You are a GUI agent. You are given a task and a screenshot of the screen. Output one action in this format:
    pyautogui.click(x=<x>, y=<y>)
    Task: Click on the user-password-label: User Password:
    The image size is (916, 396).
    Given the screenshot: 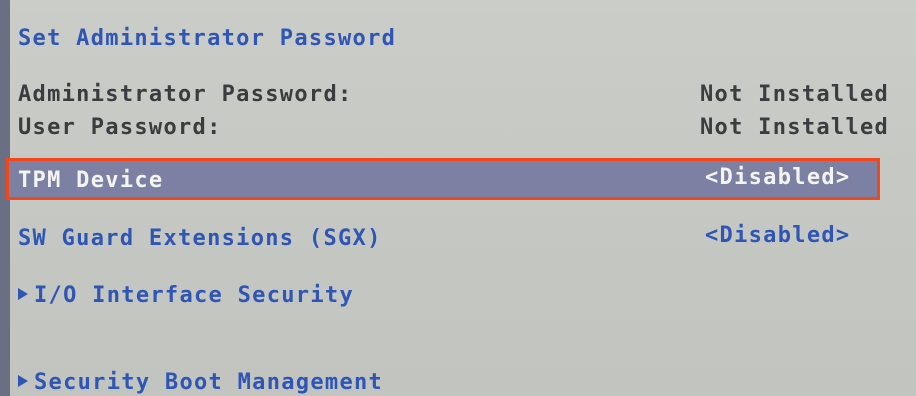 What is the action you would take?
    pyautogui.click(x=120, y=127)
    